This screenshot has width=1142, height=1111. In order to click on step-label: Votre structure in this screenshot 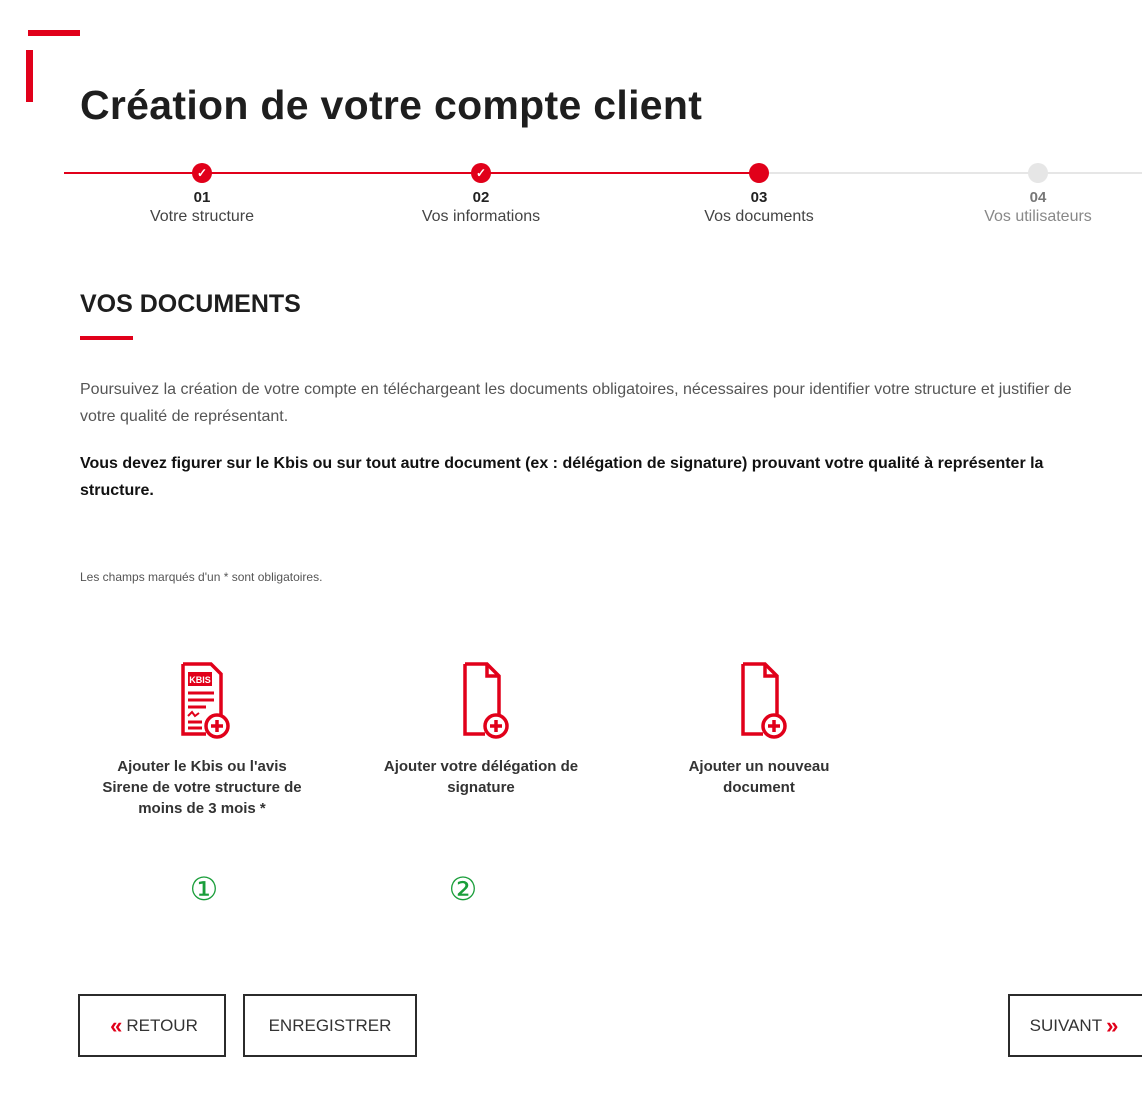, I will do `click(202, 216)`.